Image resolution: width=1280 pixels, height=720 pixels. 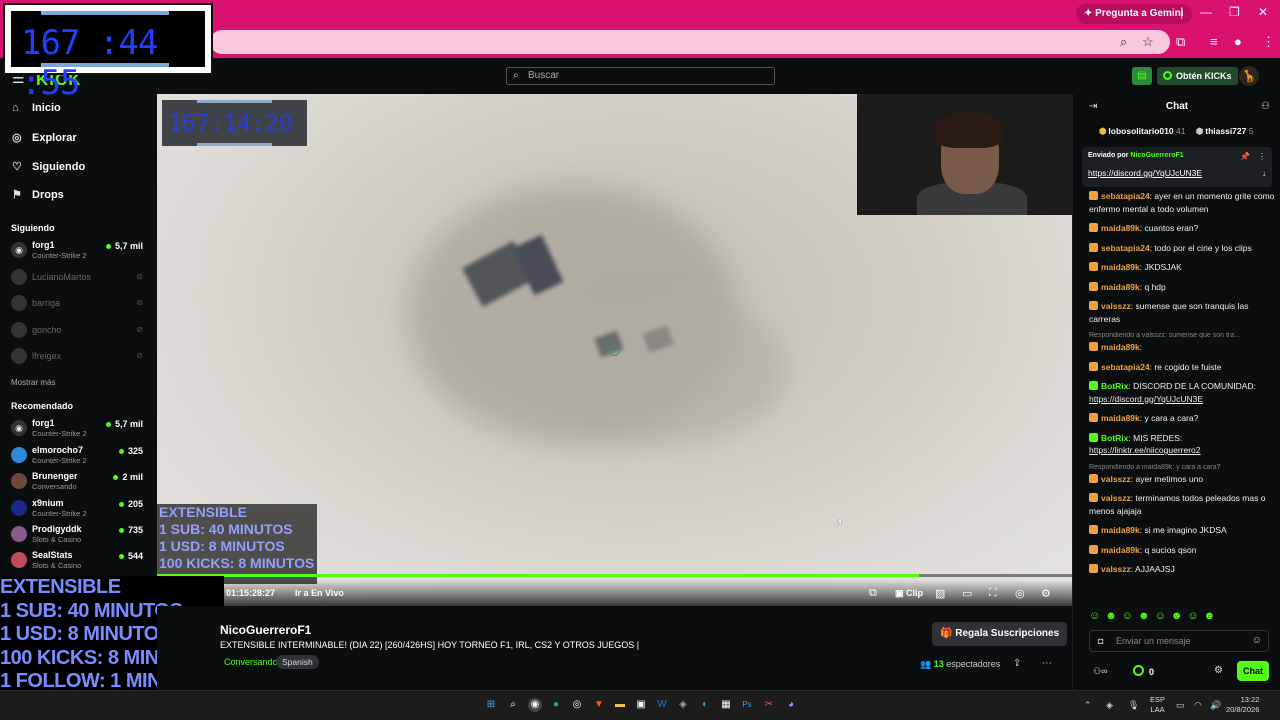 I want to click on recommended-channel: x9nium Counter-Strike 2 205, so click(x=78, y=509).